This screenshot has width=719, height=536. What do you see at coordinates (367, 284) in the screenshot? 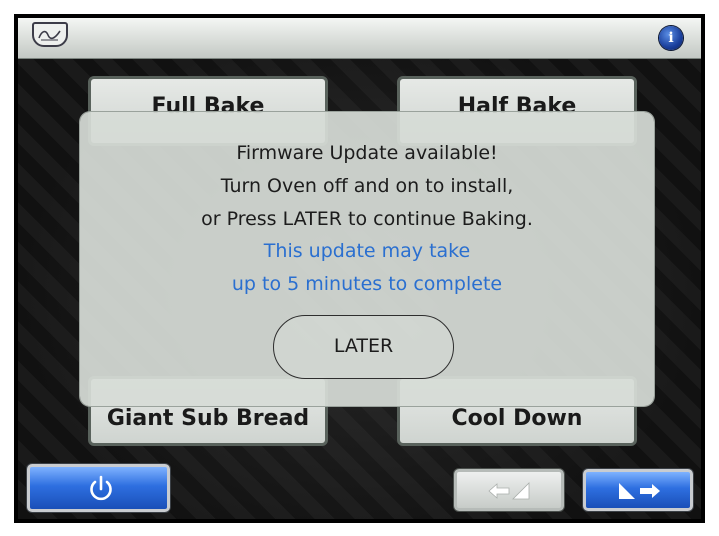
I see `dialog-note-line-2: up to 5 minutes to complete` at bounding box center [367, 284].